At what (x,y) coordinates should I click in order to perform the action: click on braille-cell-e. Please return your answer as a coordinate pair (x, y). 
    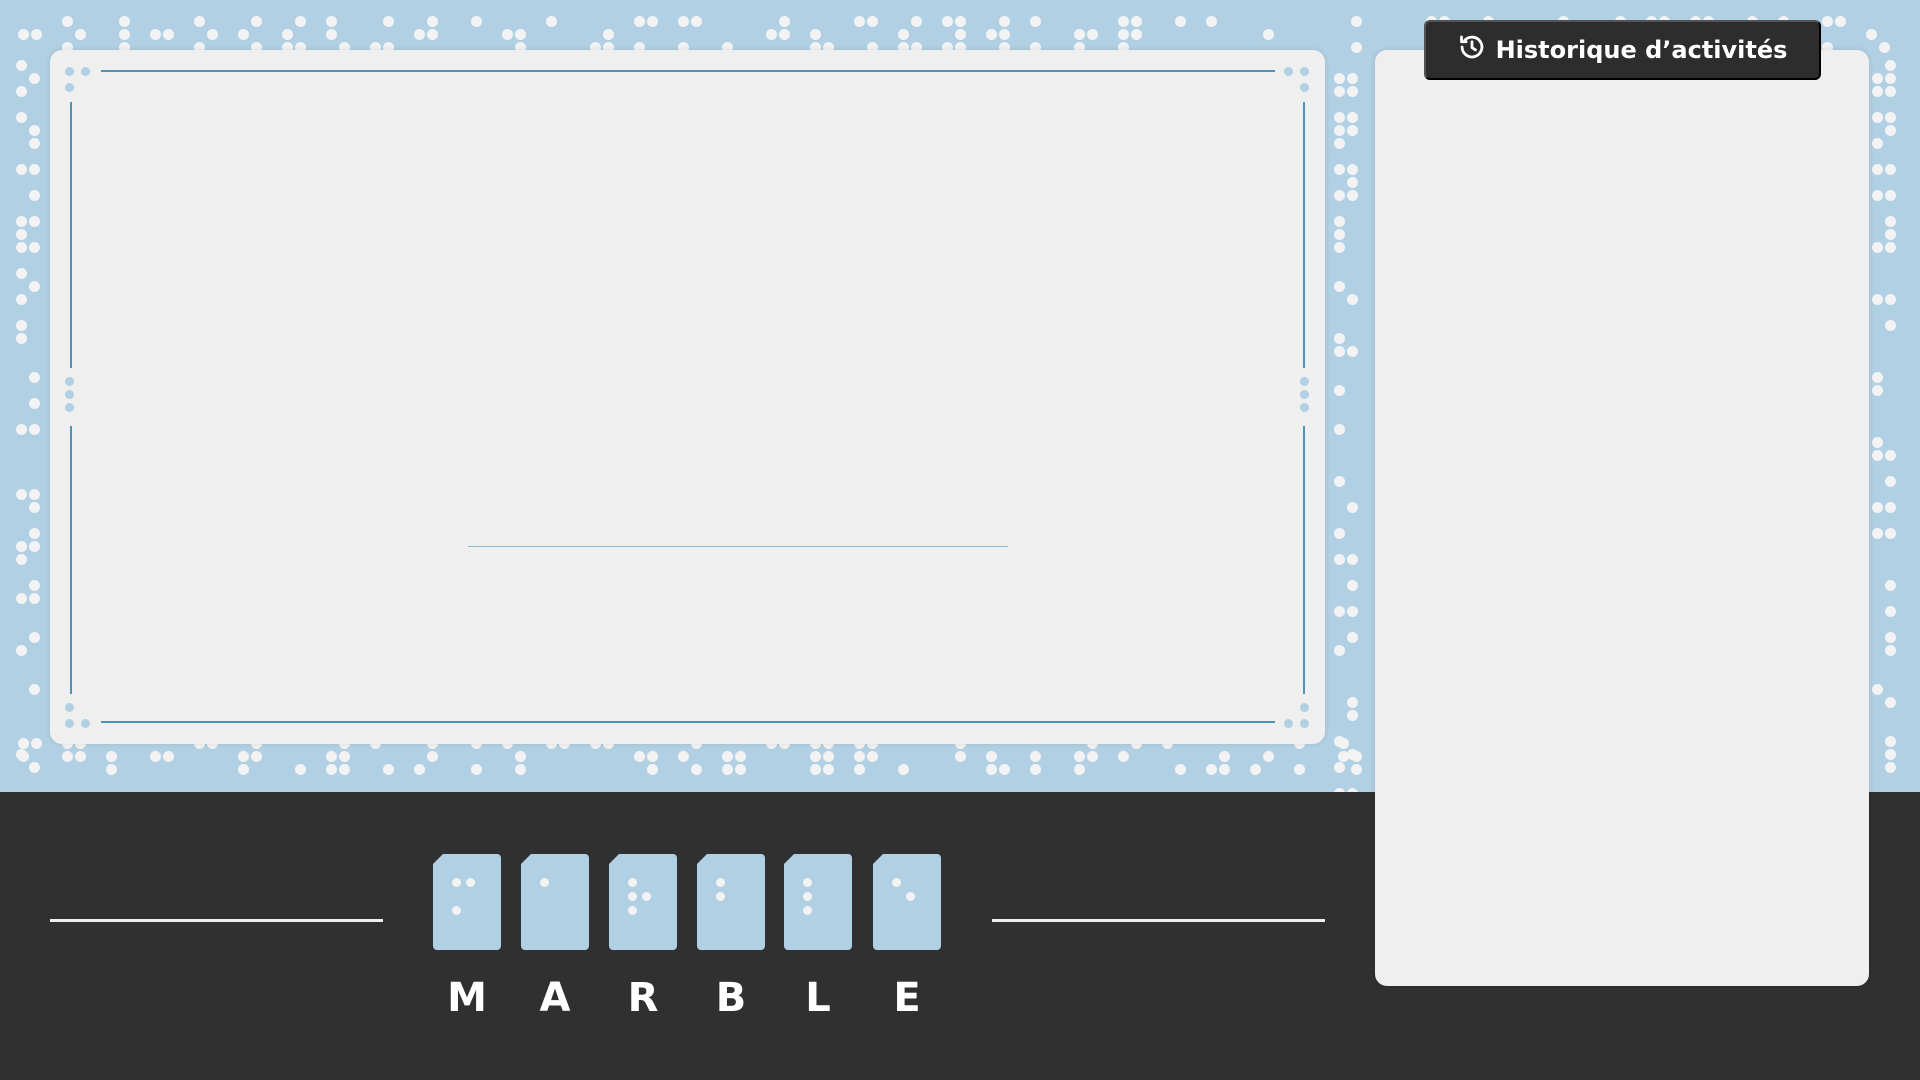
    Looking at the image, I should click on (907, 902).